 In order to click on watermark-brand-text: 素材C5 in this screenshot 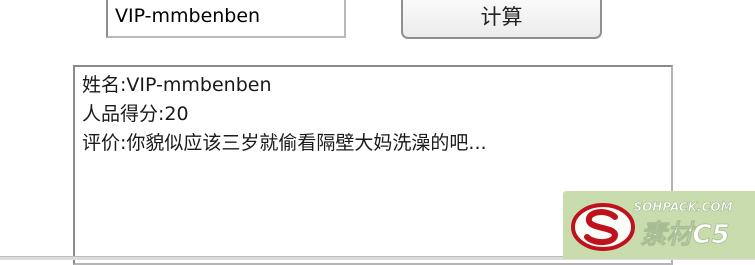, I will do `click(684, 235)`.